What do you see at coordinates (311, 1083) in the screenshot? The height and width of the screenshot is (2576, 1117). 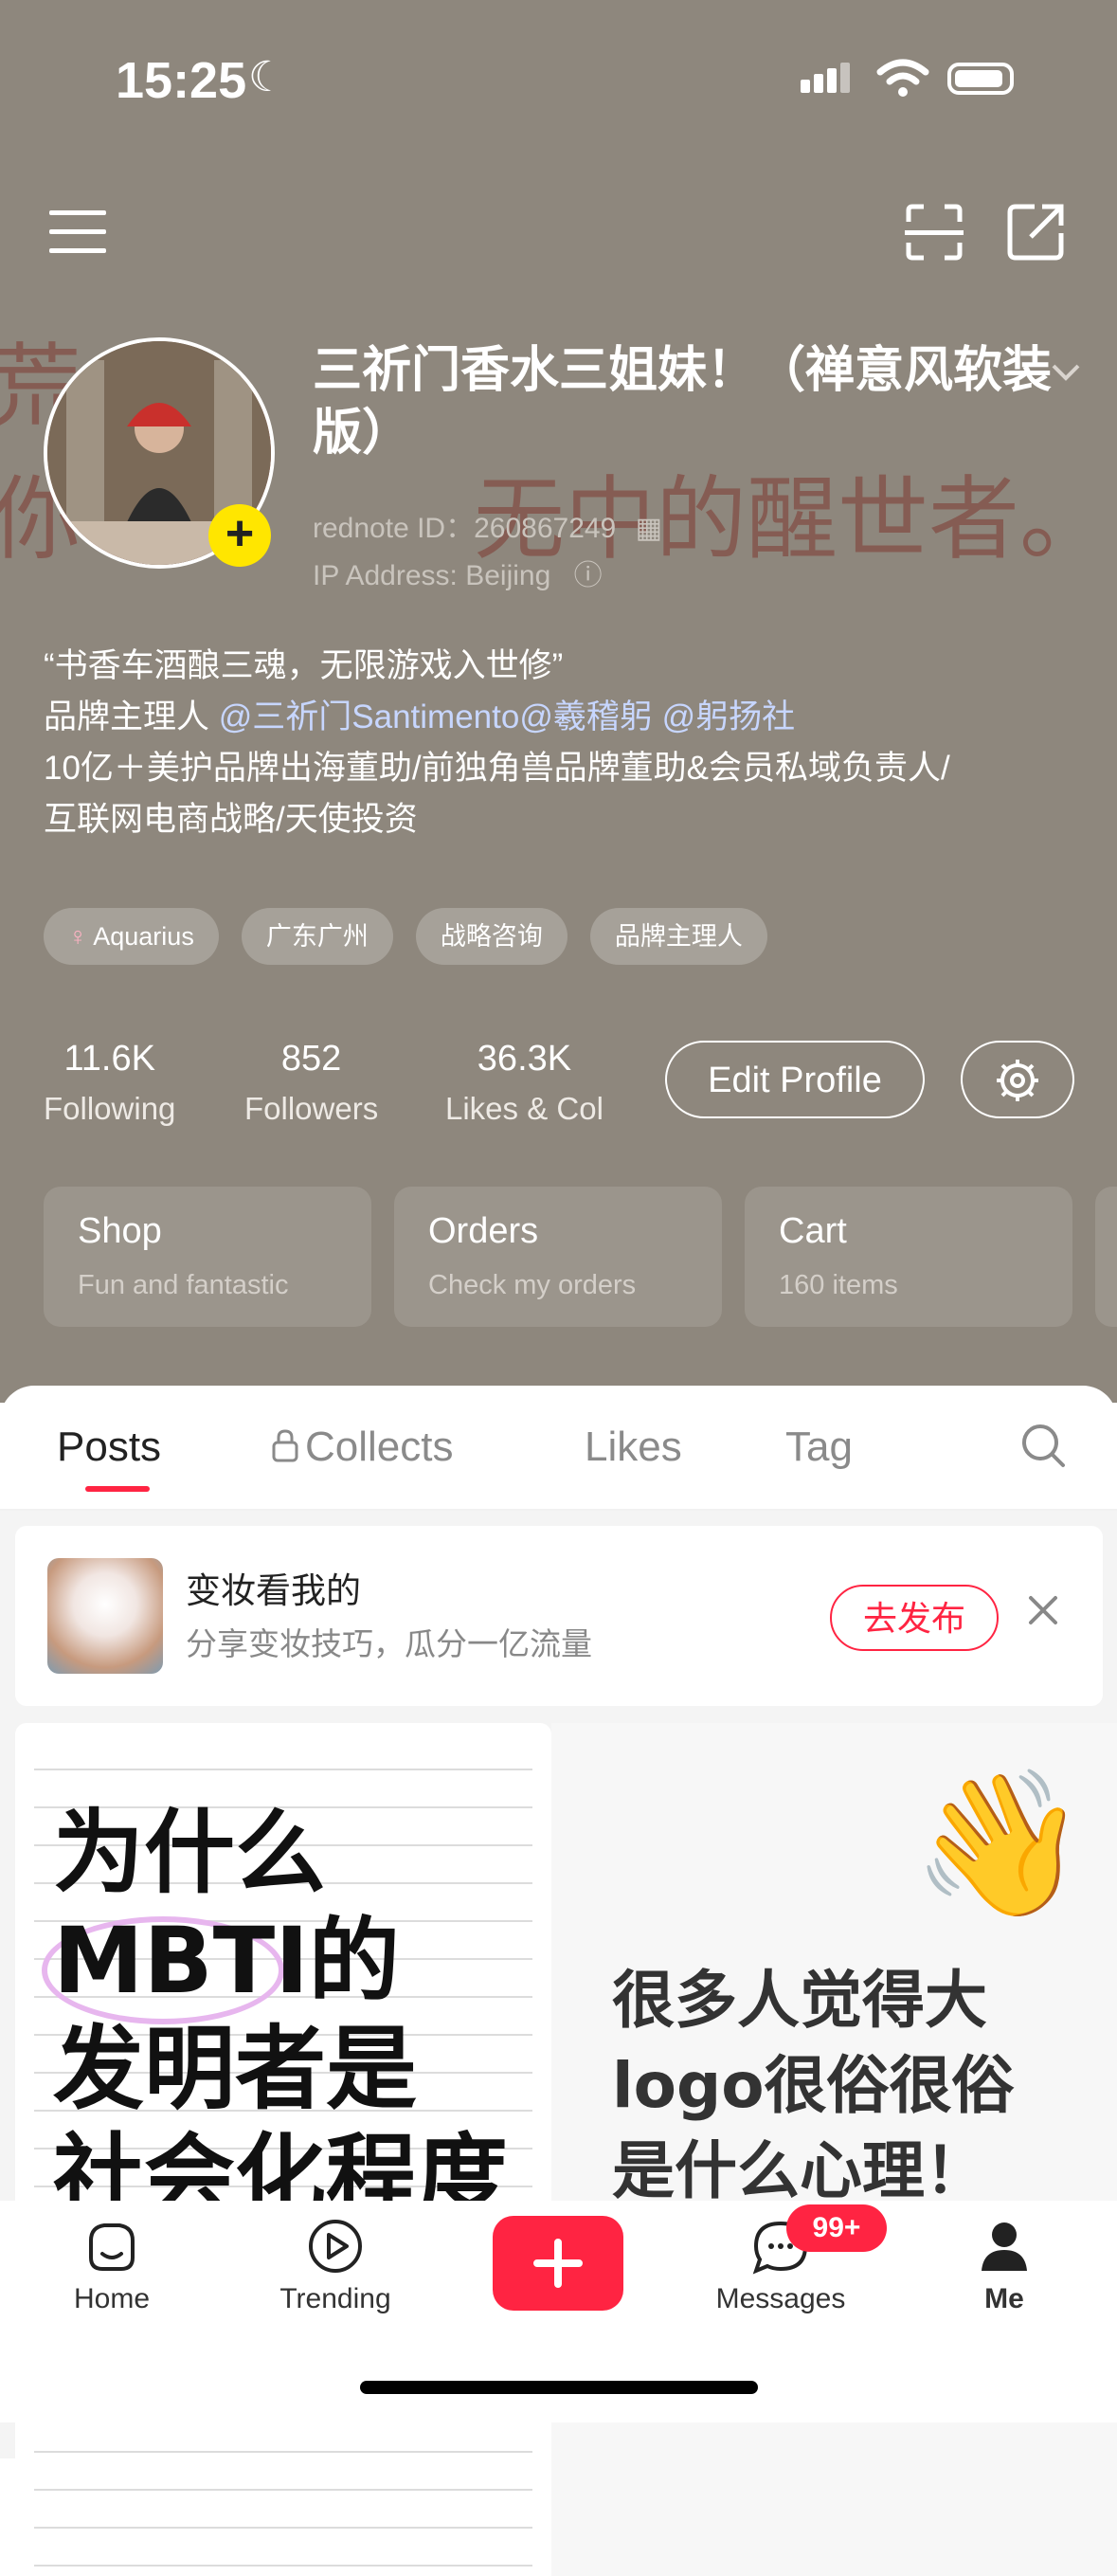 I see `stat-followers: 852 Followers` at bounding box center [311, 1083].